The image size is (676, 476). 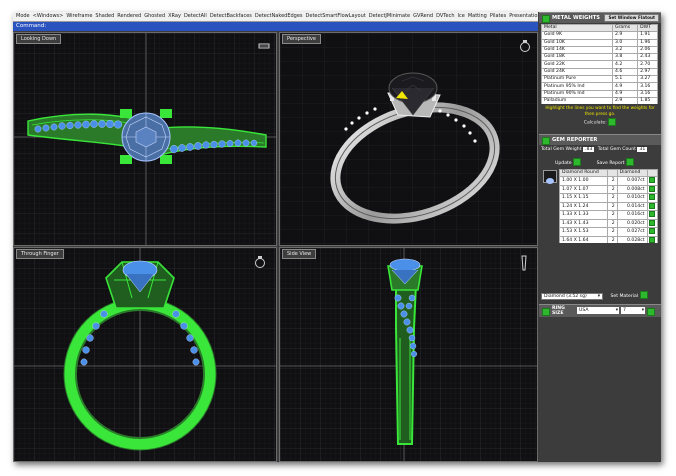 I want to click on table-row: 1.07 X 1.07 2 0.008ct, so click(x=608, y=189).